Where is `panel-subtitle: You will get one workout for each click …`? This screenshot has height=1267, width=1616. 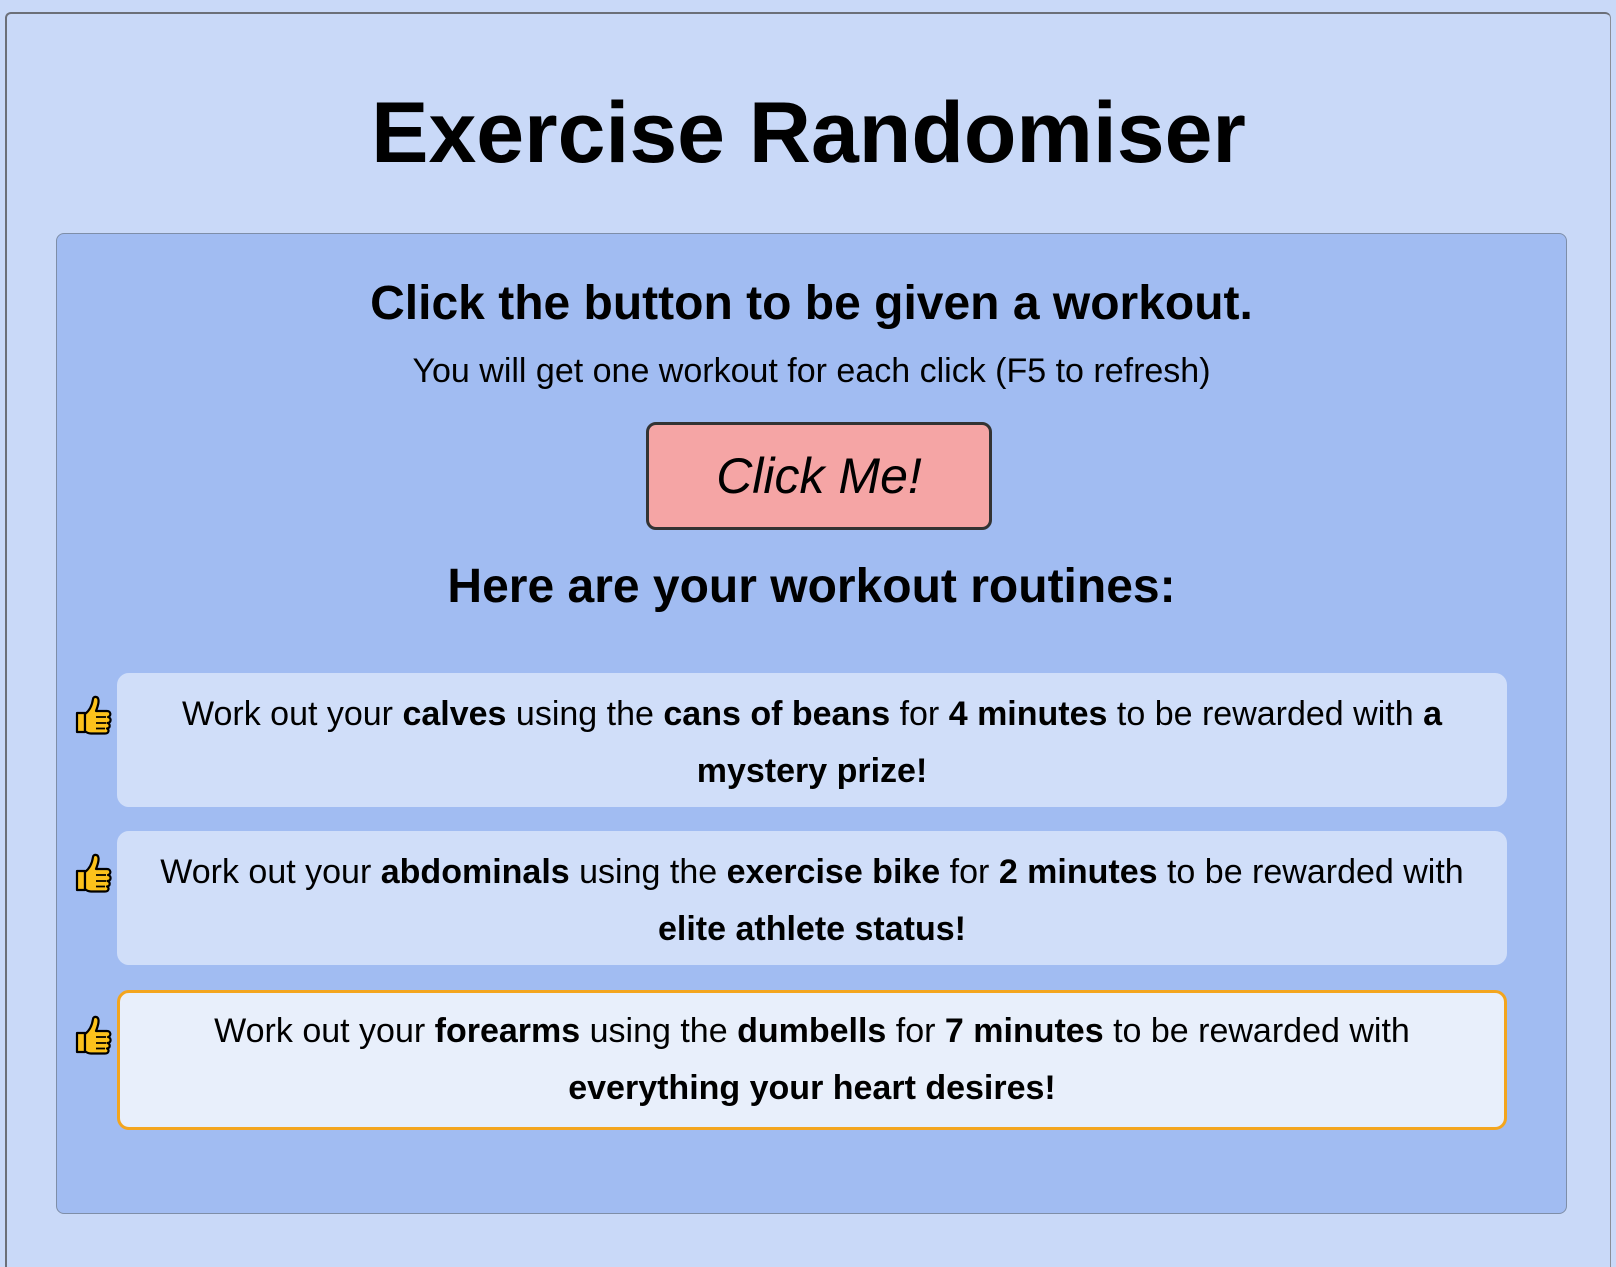
panel-subtitle: You will get one workout for each click … is located at coordinates (811, 371).